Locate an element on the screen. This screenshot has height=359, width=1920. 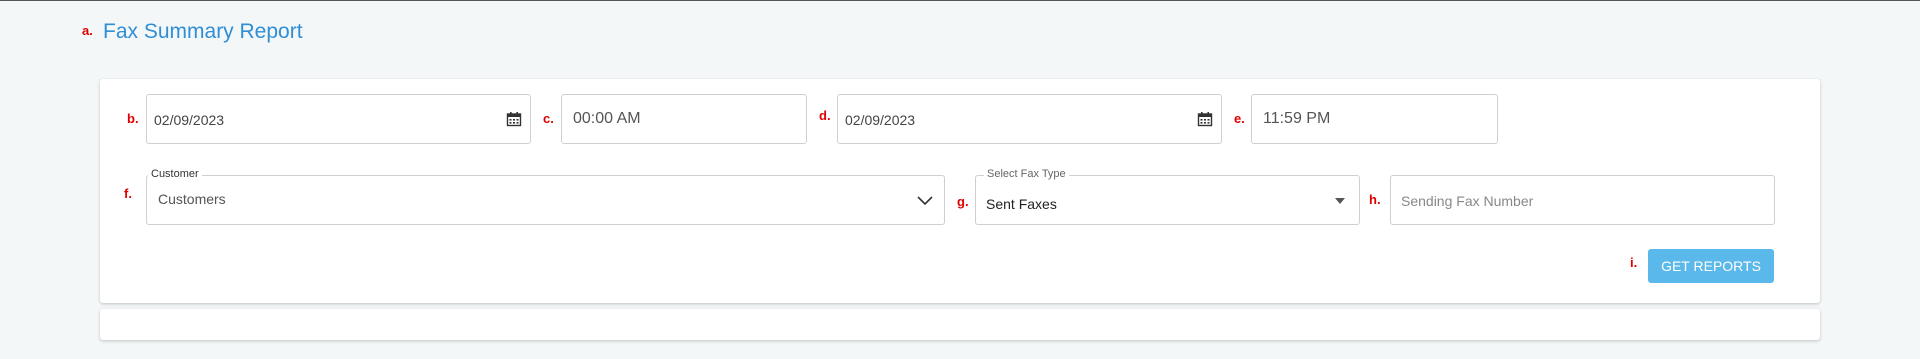
get-reports-button: GET REPORTS is located at coordinates (1711, 266).